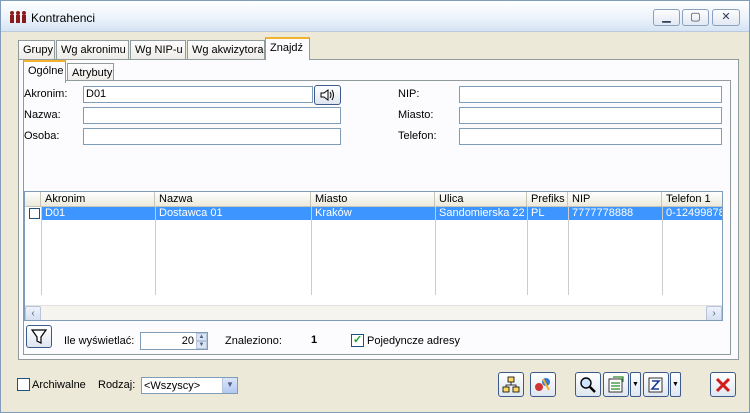  I want to click on telefon-input, so click(590, 136).